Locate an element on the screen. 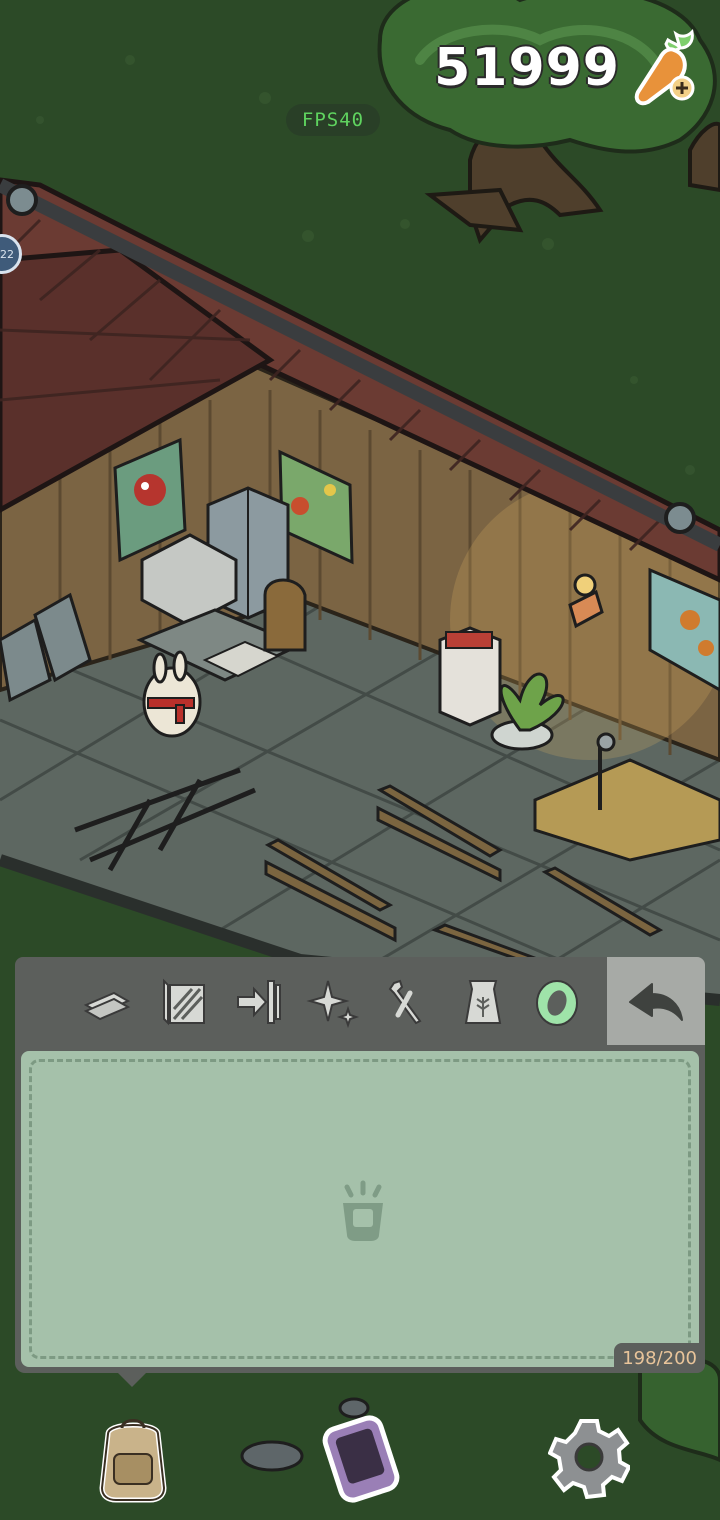 The width and height of the screenshot is (720, 1520). gear-icon is located at coordinates (589, 1457).